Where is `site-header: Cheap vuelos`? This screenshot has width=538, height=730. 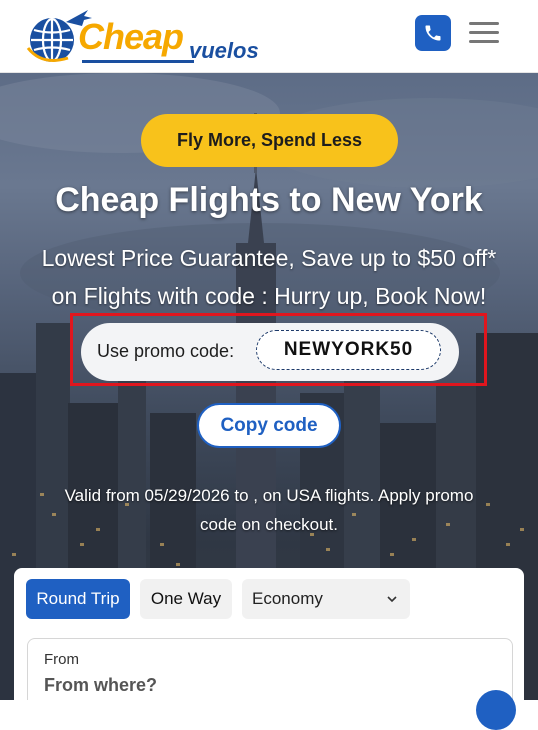 site-header: Cheap vuelos is located at coordinates (269, 36).